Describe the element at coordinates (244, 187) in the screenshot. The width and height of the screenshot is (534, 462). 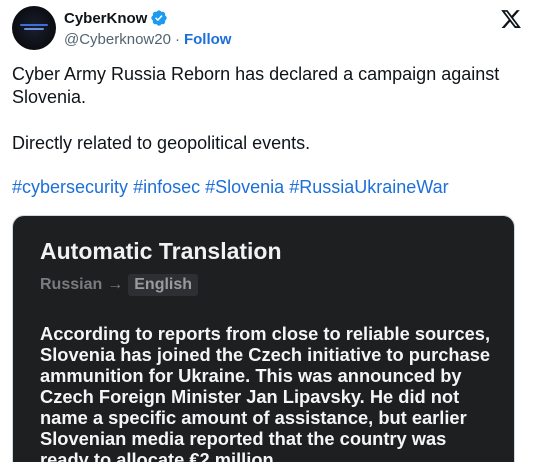
I see `hashtag-link: #Slovenia` at that location.